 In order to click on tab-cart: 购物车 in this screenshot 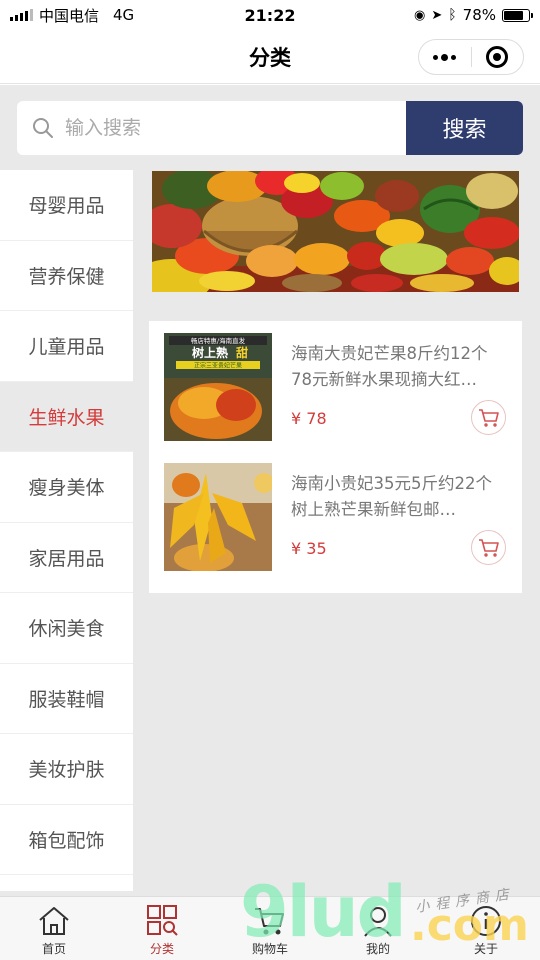, I will do `click(270, 928)`.